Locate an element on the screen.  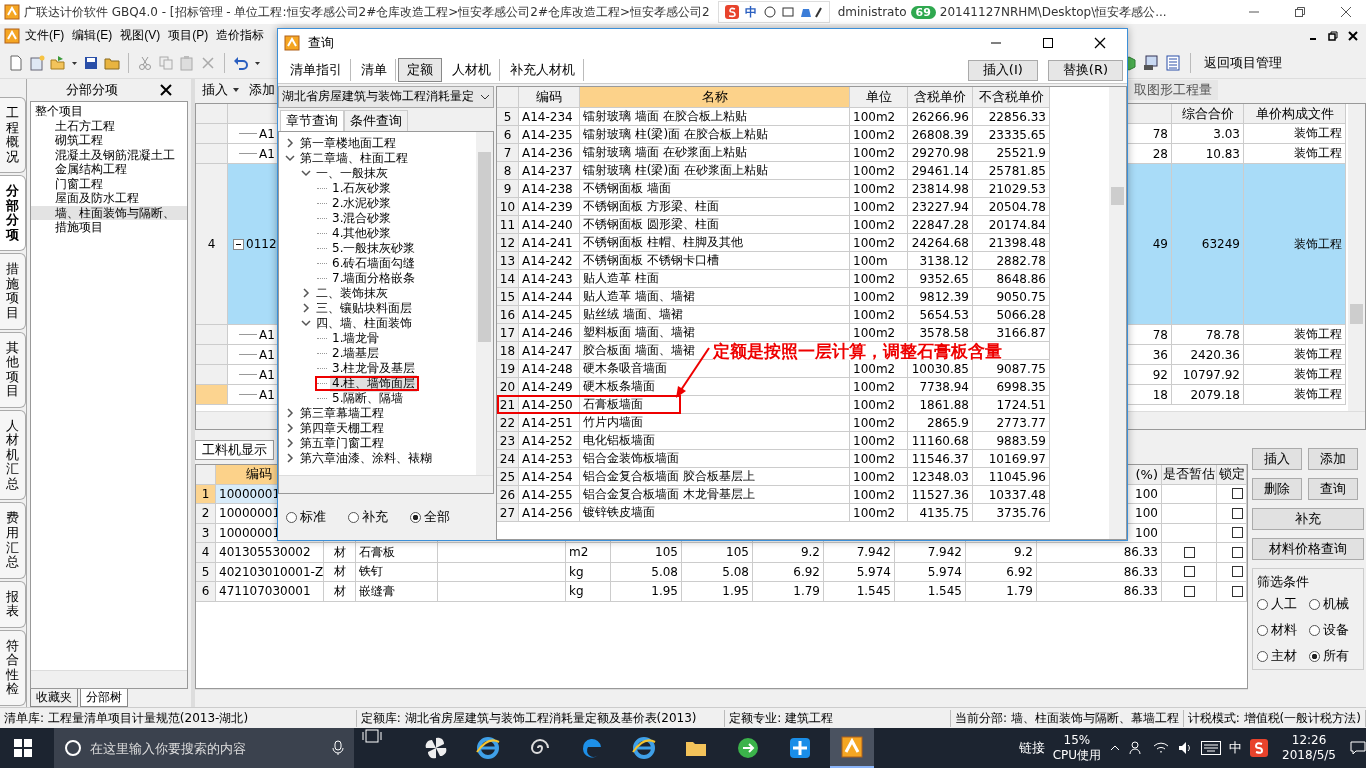
column-header: 不含税单价 is located at coordinates (1011, 97).